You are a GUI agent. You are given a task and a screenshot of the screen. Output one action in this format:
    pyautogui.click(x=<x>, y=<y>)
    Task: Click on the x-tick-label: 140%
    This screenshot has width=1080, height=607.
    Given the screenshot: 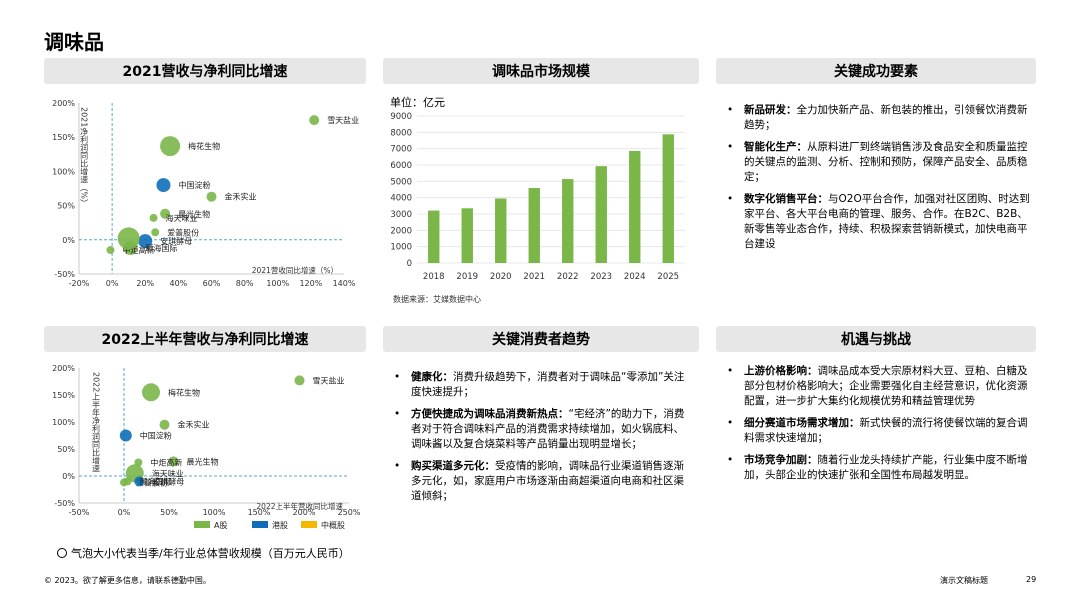 What is the action you would take?
    pyautogui.click(x=344, y=283)
    